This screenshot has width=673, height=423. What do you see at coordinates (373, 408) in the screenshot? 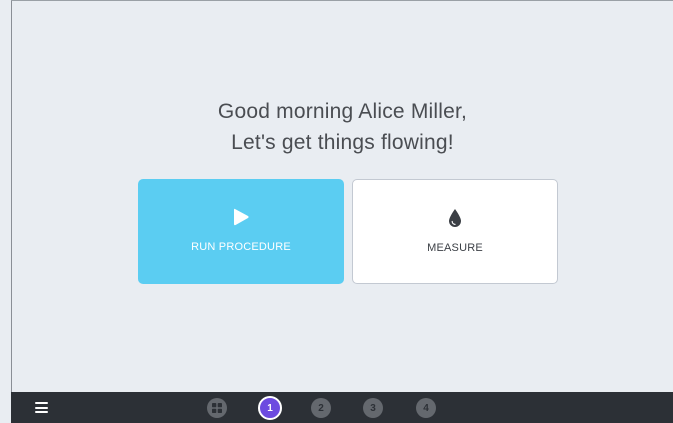
I see `step-3-button: 3` at bounding box center [373, 408].